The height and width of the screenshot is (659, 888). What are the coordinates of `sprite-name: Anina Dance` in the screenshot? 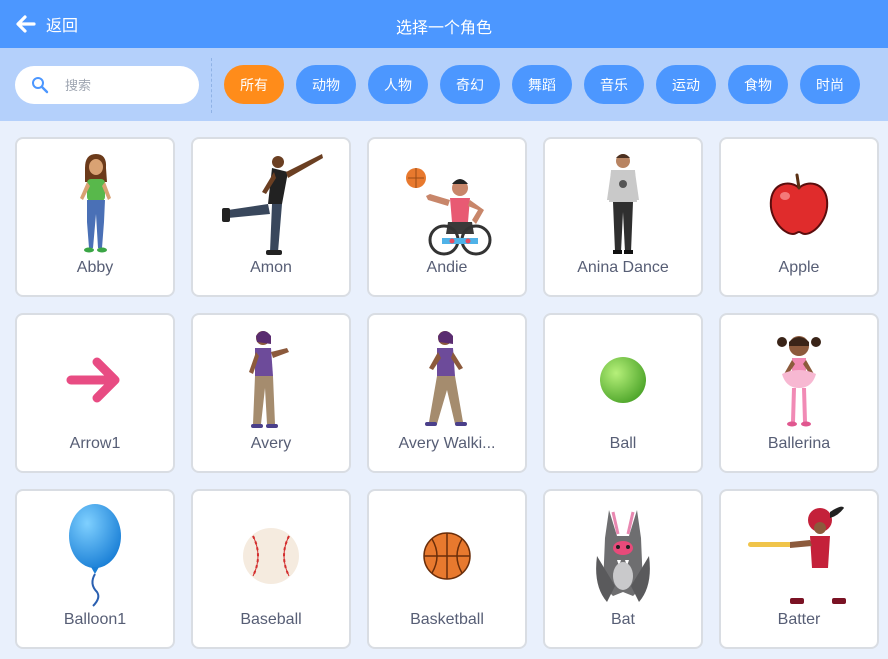 It's located at (623, 267).